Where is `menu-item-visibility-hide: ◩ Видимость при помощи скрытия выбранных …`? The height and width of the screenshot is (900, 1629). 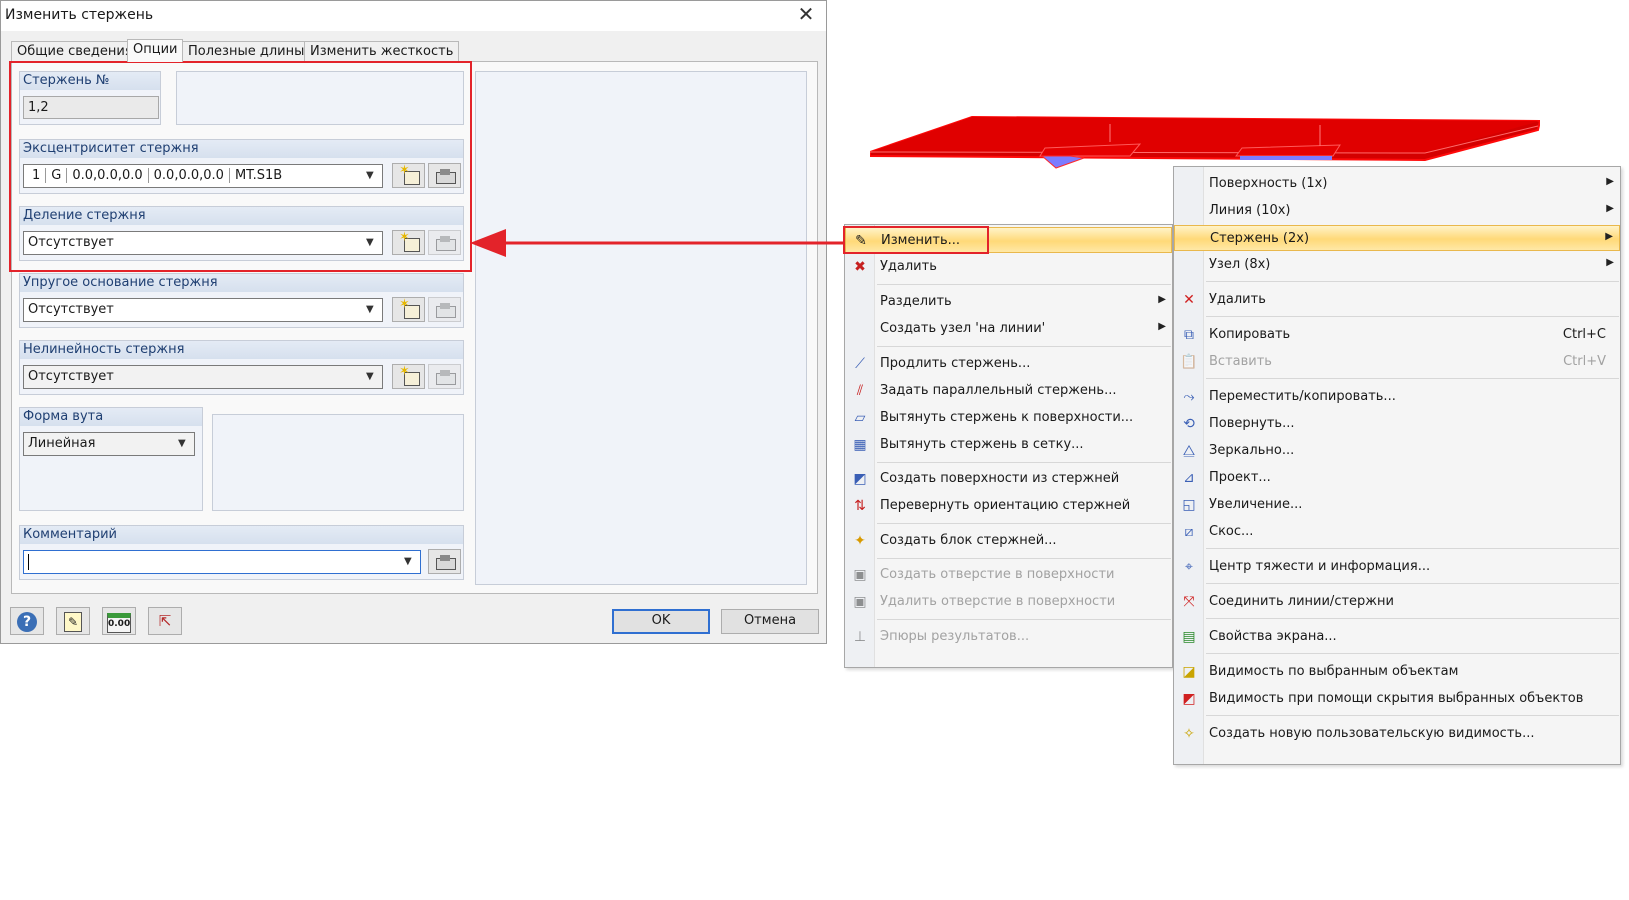
menu-item-visibility-hide: ◩ Видимость при помощи скрытия выбранных … is located at coordinates (1397, 699).